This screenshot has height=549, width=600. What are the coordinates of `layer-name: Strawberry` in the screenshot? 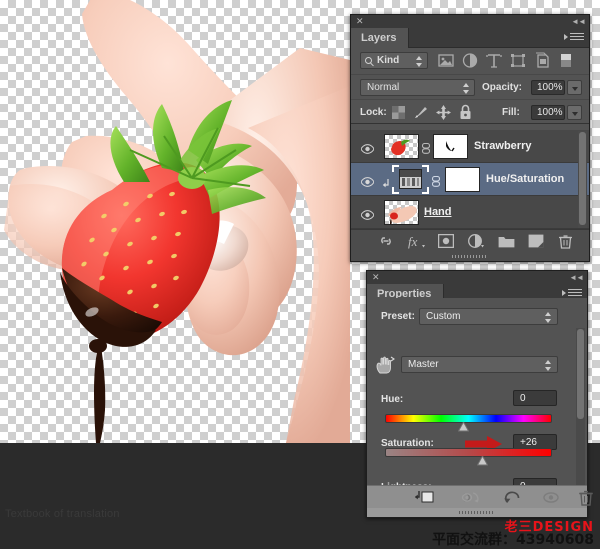 It's located at (502, 146).